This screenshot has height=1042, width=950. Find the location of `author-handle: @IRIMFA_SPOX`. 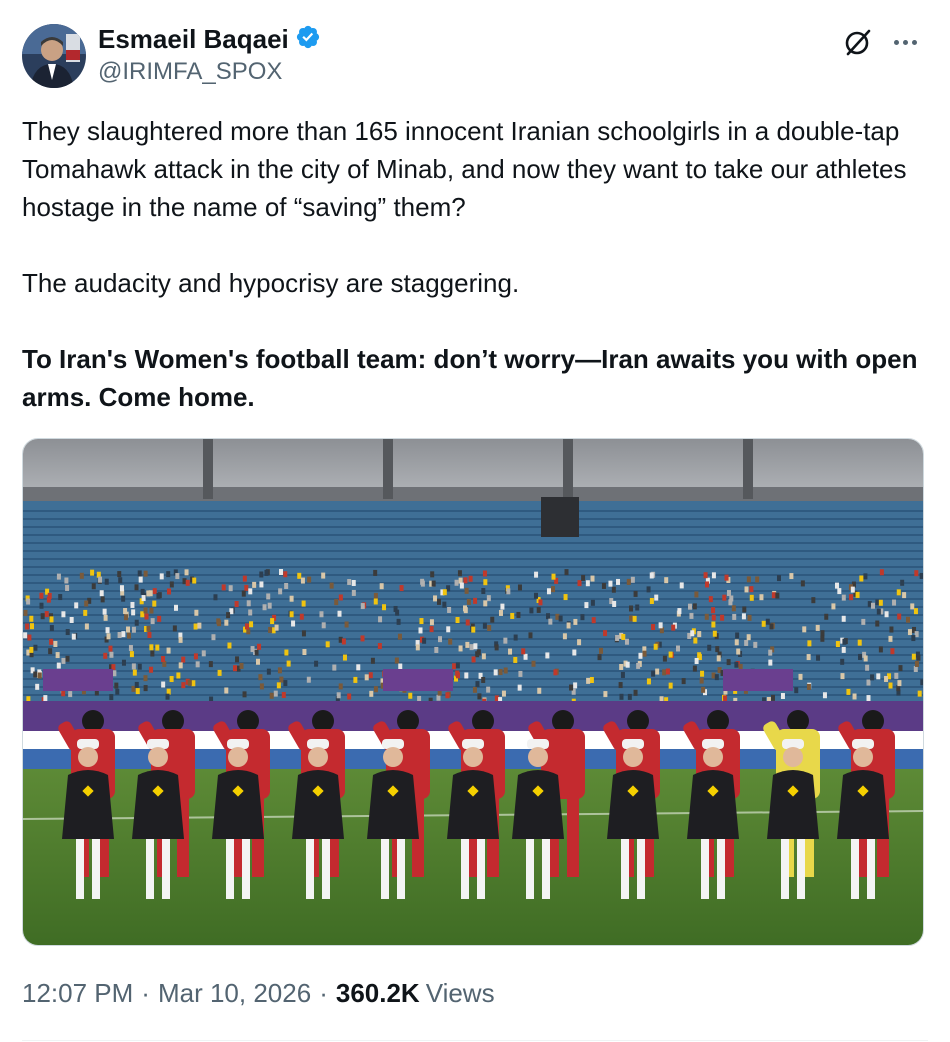

author-handle: @IRIMFA_SPOX is located at coordinates (190, 72).